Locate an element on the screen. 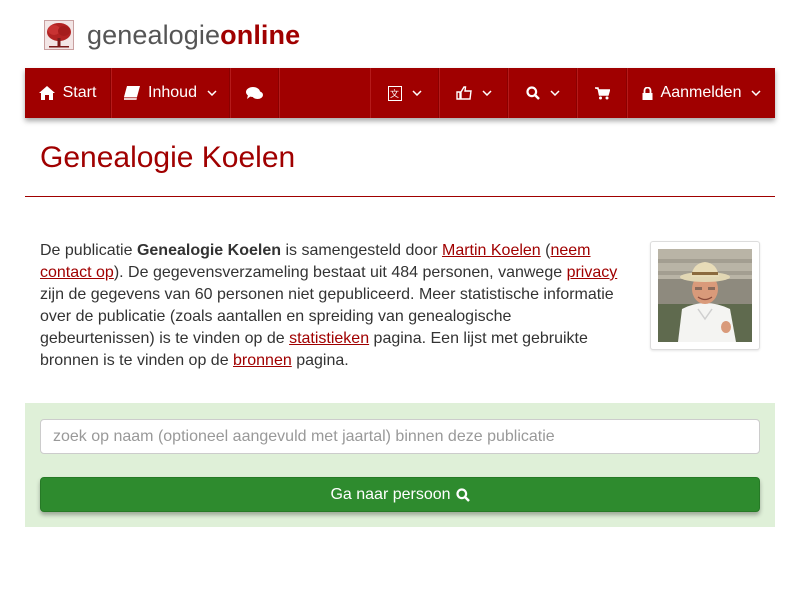 Image resolution: width=800 pixels, height=600 pixels. svg-text: 文 is located at coordinates (394, 94).